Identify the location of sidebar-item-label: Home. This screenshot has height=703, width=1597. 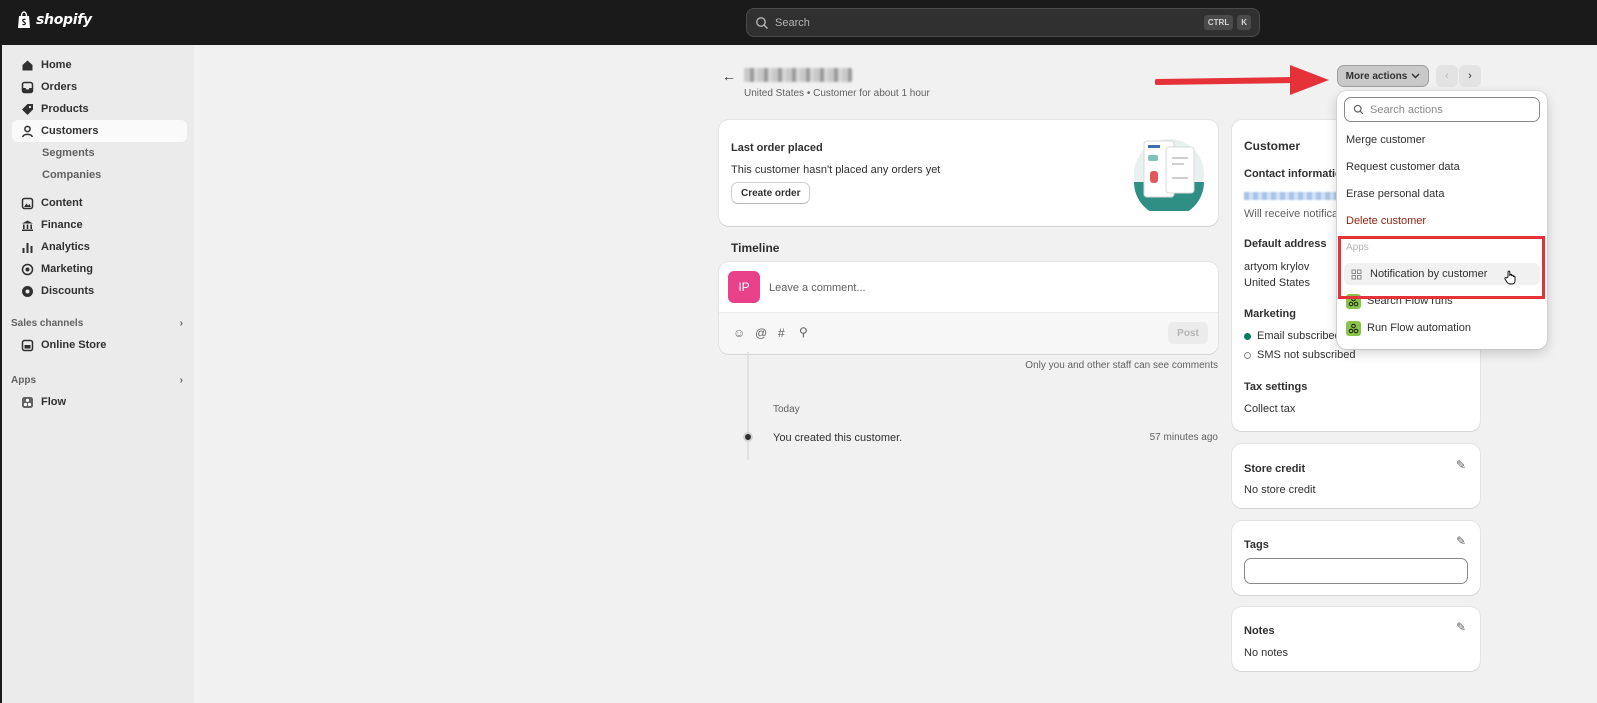
(56, 65).